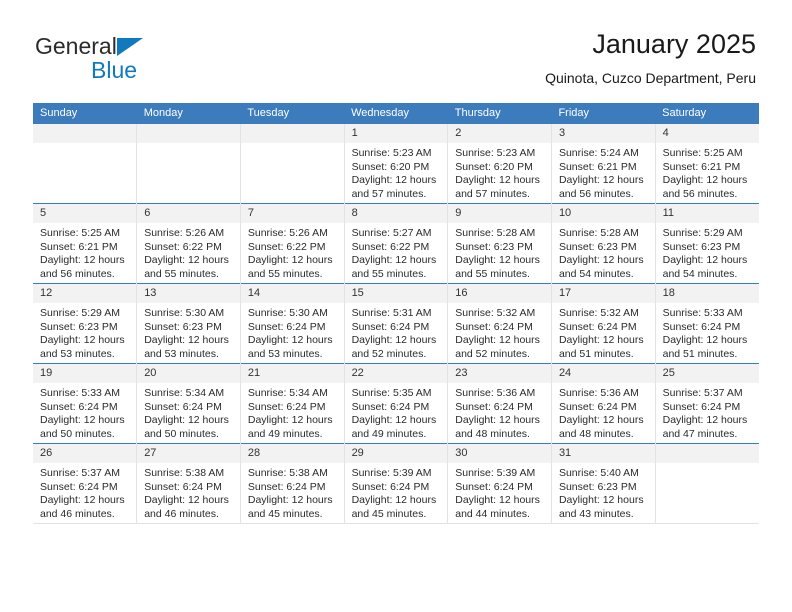 The height and width of the screenshot is (612, 792). I want to click on daylight-text-line2: and 49 minutes., so click(389, 433).